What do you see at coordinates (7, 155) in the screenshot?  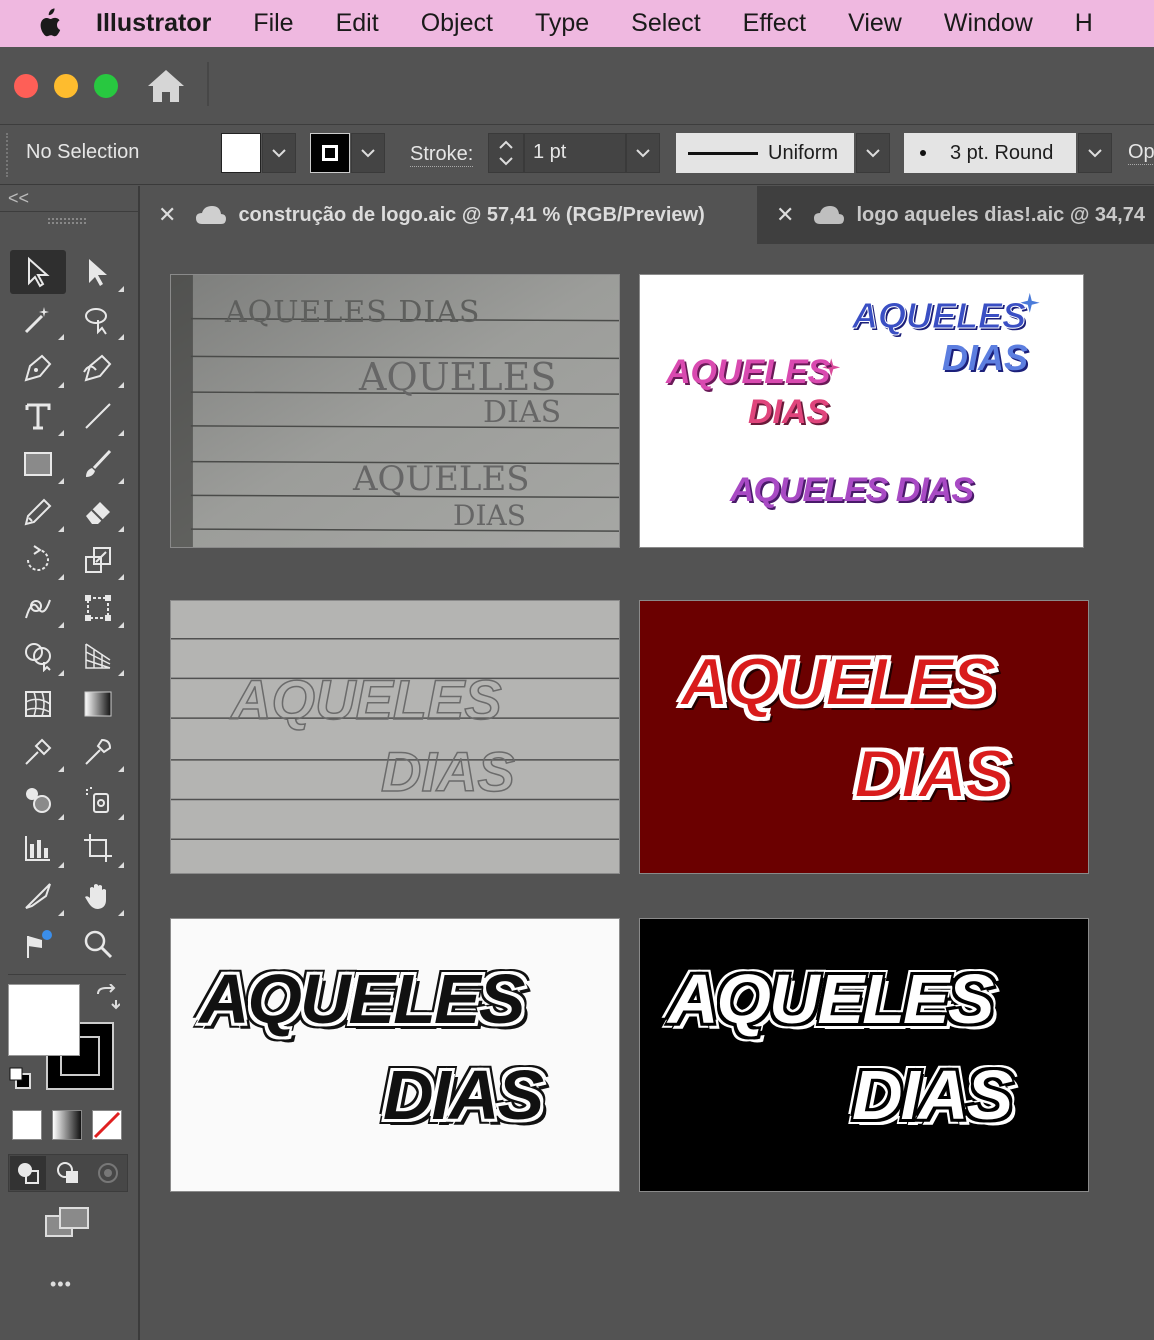 I see `control-bar-grip` at bounding box center [7, 155].